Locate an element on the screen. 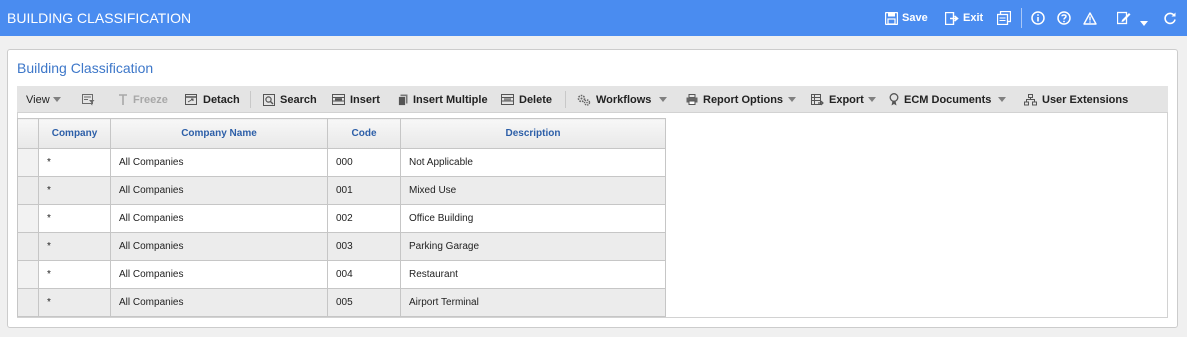  edit-menu-button is located at coordinates (1124, 18).